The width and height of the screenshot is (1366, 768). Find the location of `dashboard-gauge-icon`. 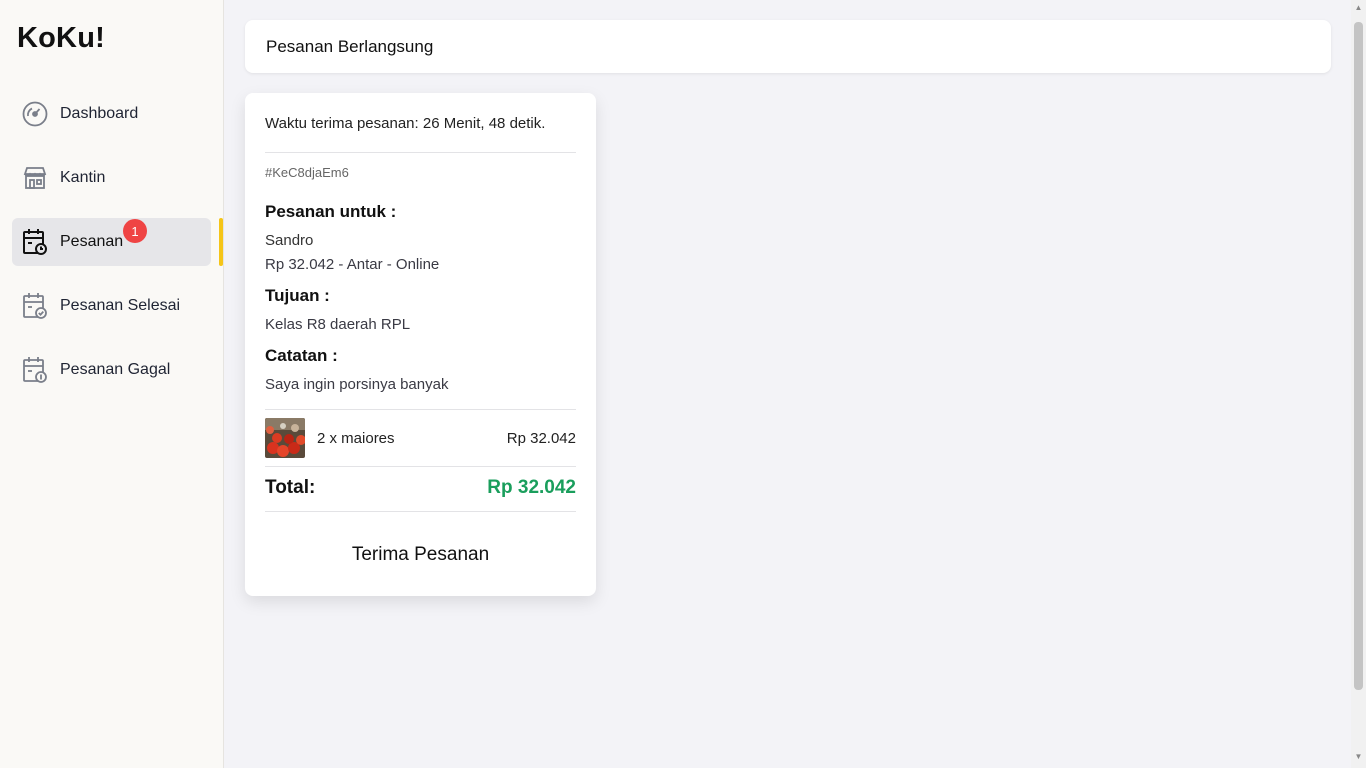

dashboard-gauge-icon is located at coordinates (35, 114).